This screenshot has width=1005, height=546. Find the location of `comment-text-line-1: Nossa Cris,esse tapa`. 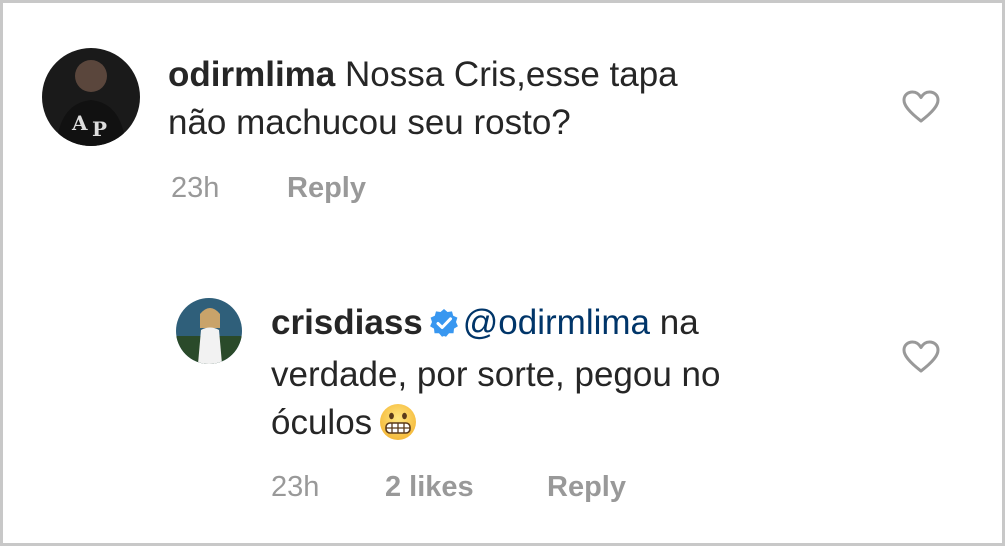

comment-text-line-1: Nossa Cris,esse tapa is located at coordinates (511, 74).